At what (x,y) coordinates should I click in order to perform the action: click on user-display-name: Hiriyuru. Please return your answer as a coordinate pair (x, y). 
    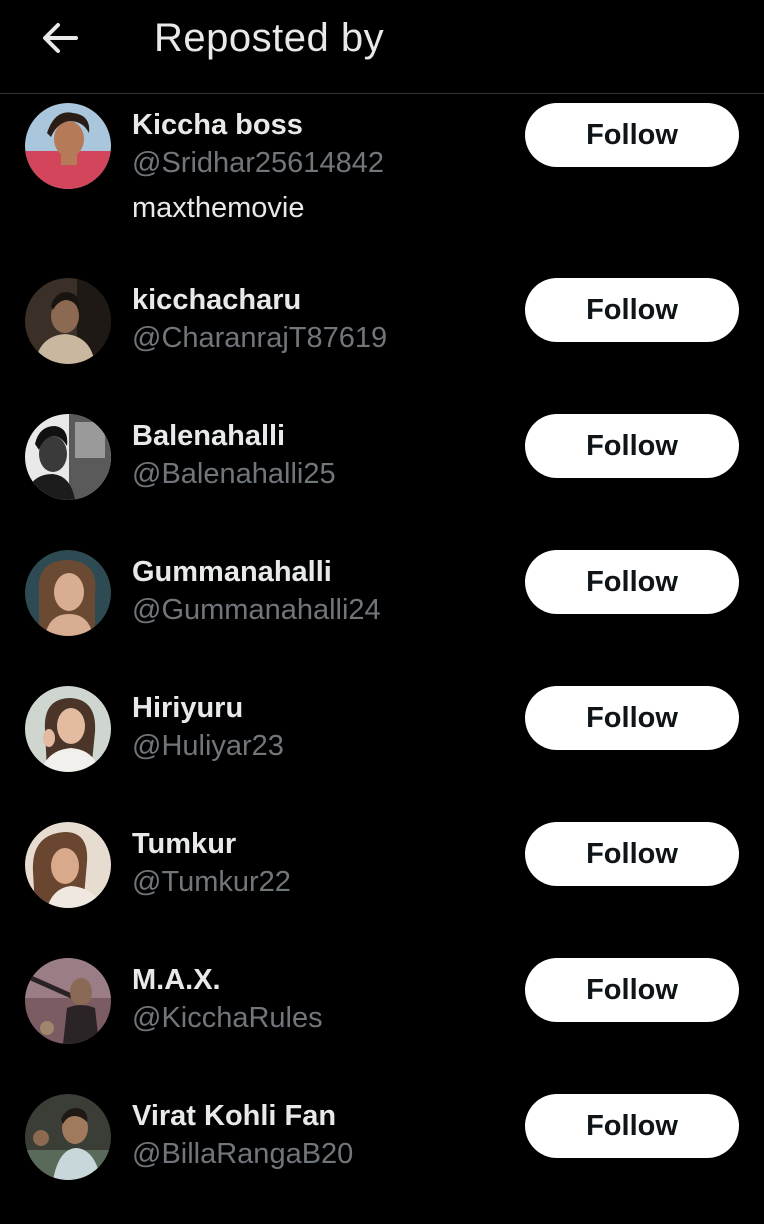
    Looking at the image, I should click on (187, 708).